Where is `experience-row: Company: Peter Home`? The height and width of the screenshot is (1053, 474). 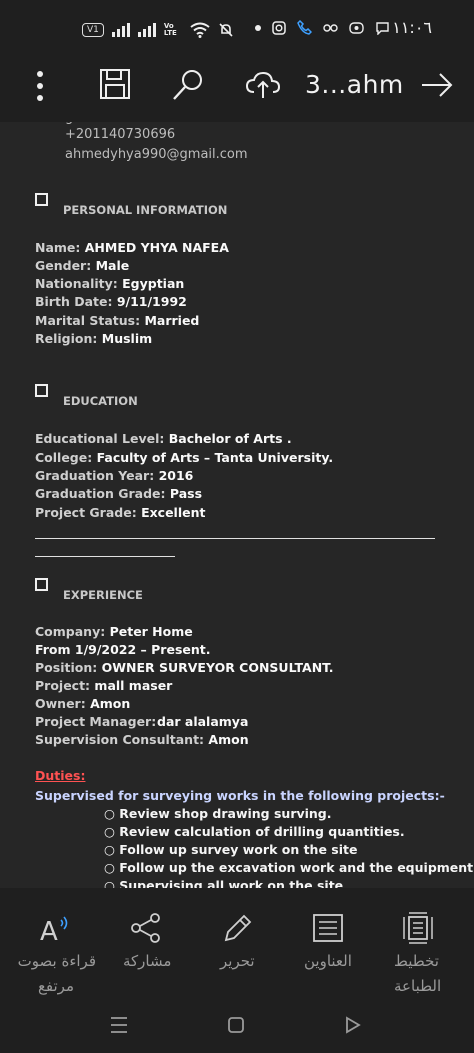 experience-row: Company: Peter Home is located at coordinates (114, 631).